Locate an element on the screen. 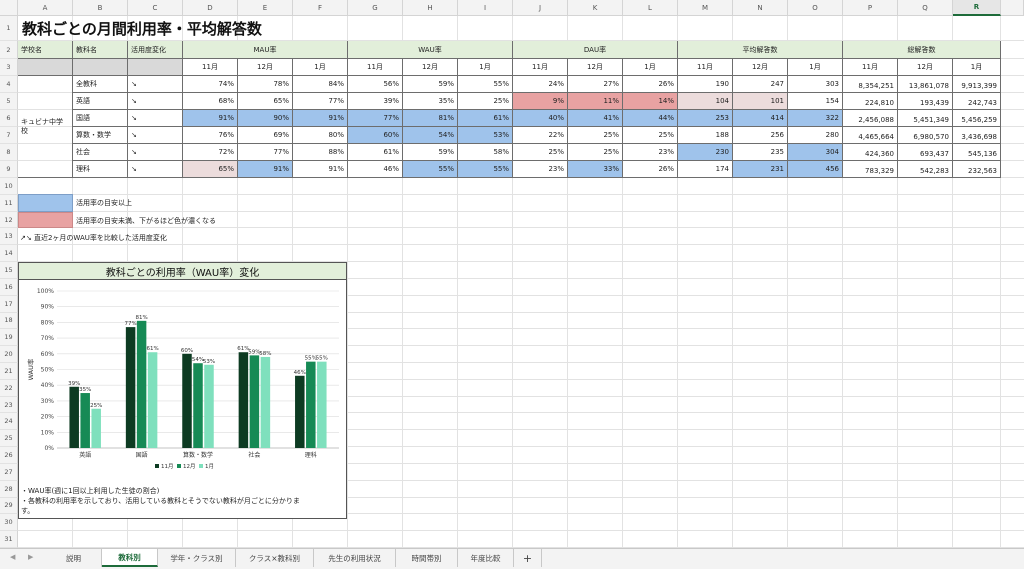 The image size is (1024, 569). subject-cell: 国語 is located at coordinates (100, 118).